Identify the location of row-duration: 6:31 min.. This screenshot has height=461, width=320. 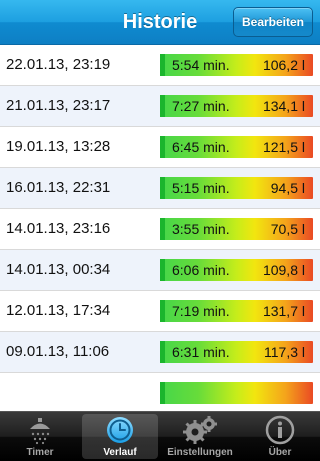
(201, 352).